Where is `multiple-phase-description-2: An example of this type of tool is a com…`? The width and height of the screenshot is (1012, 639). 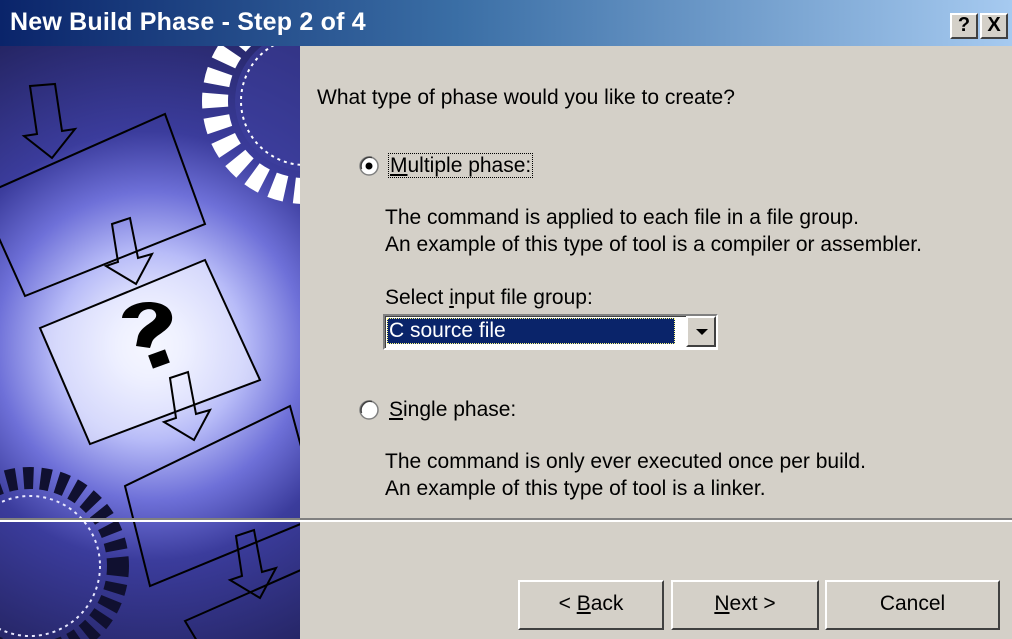
multiple-phase-description-2: An example of this type of tool is a com… is located at coordinates (653, 244).